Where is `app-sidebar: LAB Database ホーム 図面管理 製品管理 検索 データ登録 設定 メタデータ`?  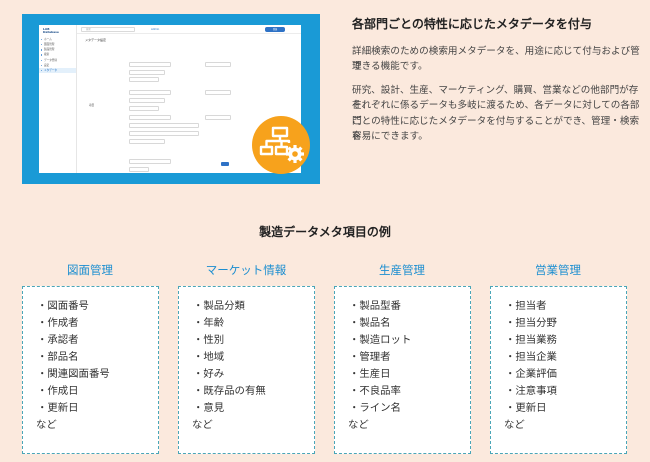 app-sidebar: LAB Database ホーム 図面管理 製品管理 検索 データ登録 設定 メタデータ is located at coordinates (58, 99).